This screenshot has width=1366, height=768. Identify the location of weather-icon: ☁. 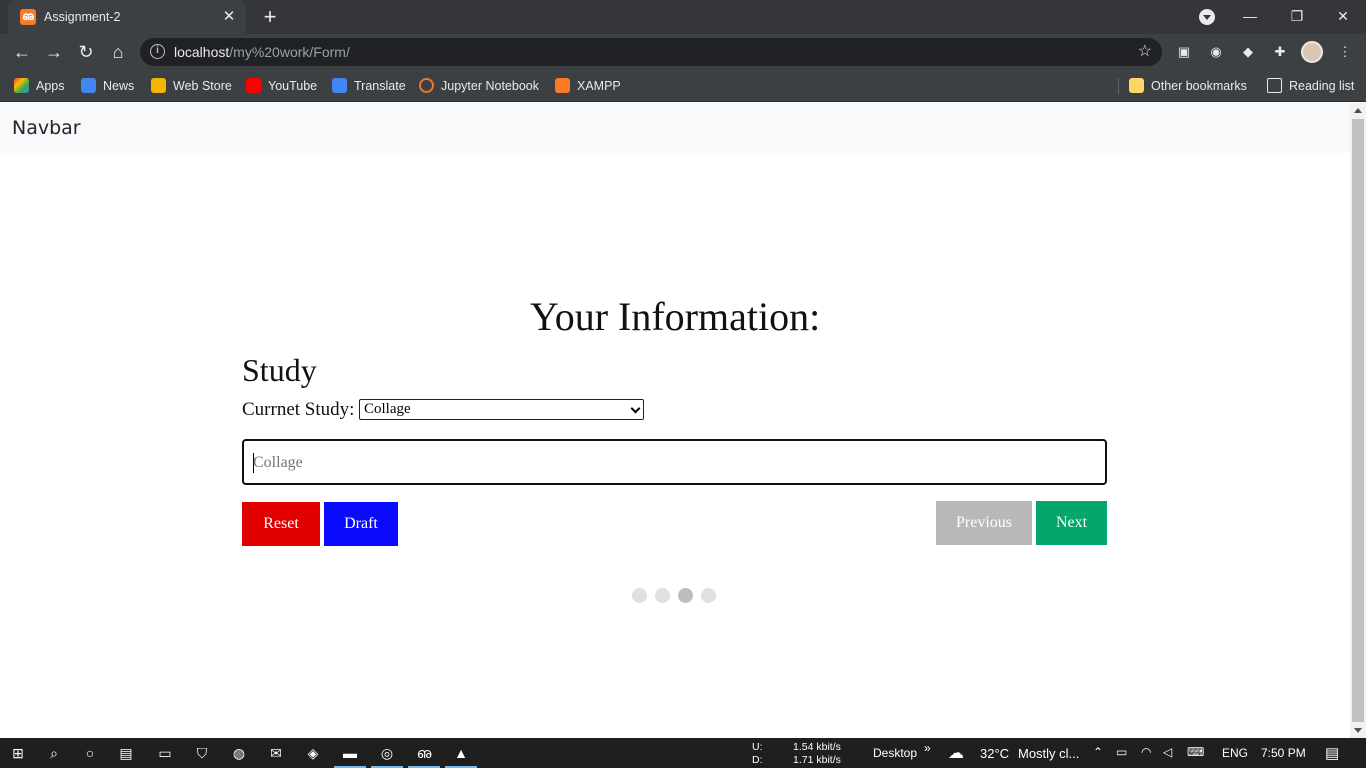
(956, 753).